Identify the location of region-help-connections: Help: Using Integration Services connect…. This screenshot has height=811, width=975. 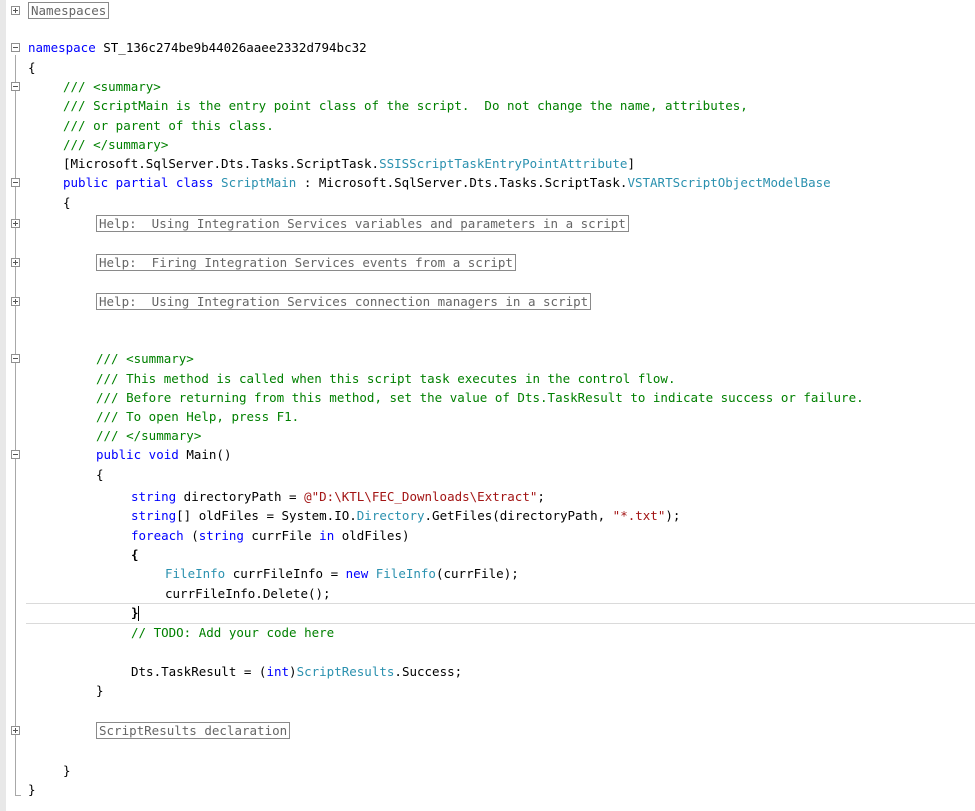
(344, 301).